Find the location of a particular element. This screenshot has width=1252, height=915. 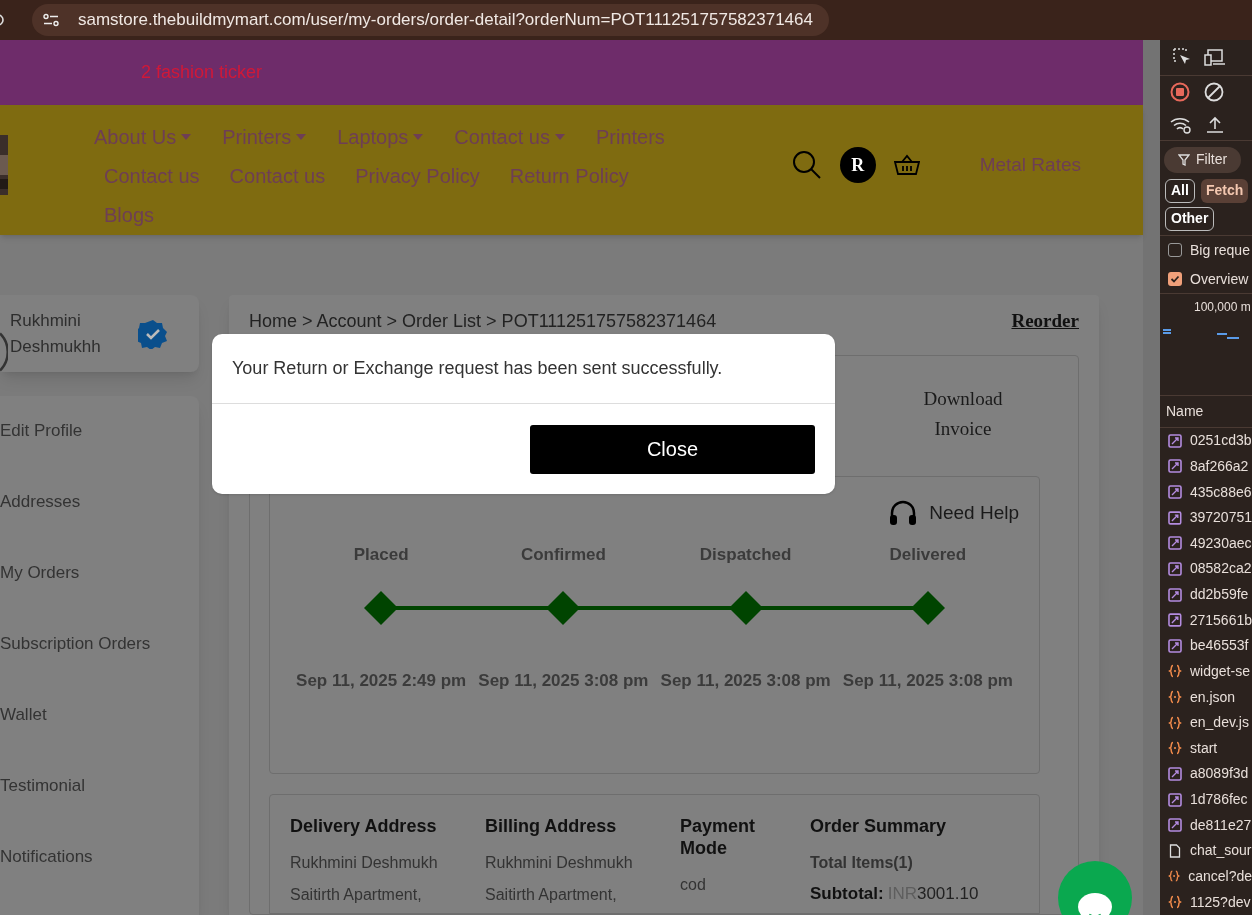

ticker-text: 2 fashion ticker is located at coordinates (202, 72).